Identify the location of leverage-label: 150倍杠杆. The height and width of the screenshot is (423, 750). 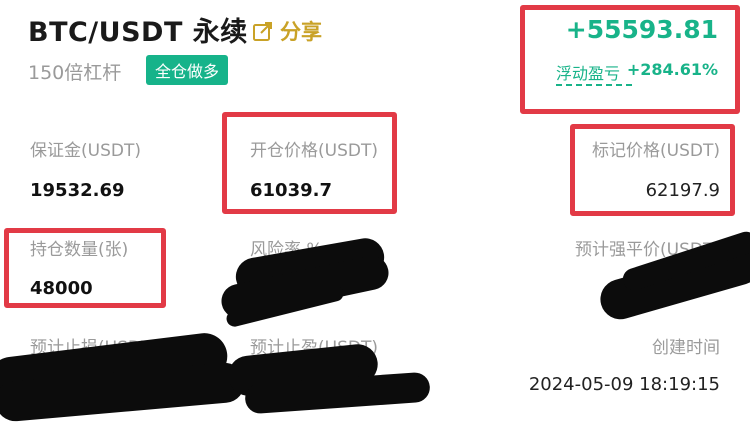
(75, 73).